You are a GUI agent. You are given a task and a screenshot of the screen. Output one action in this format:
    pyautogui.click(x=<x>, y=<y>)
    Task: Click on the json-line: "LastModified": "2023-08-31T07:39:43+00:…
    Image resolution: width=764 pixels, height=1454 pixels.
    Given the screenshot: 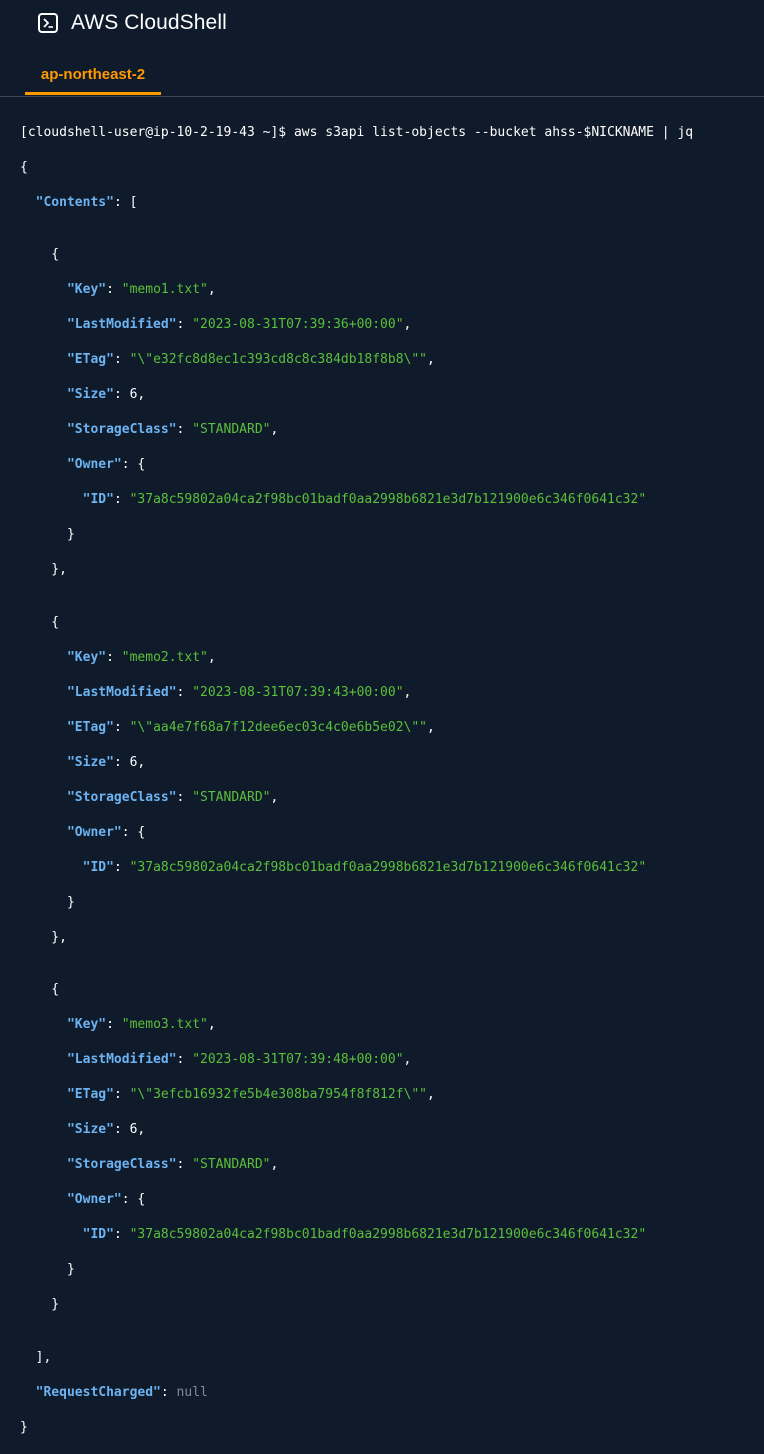 What is the action you would take?
    pyautogui.click(x=392, y=693)
    